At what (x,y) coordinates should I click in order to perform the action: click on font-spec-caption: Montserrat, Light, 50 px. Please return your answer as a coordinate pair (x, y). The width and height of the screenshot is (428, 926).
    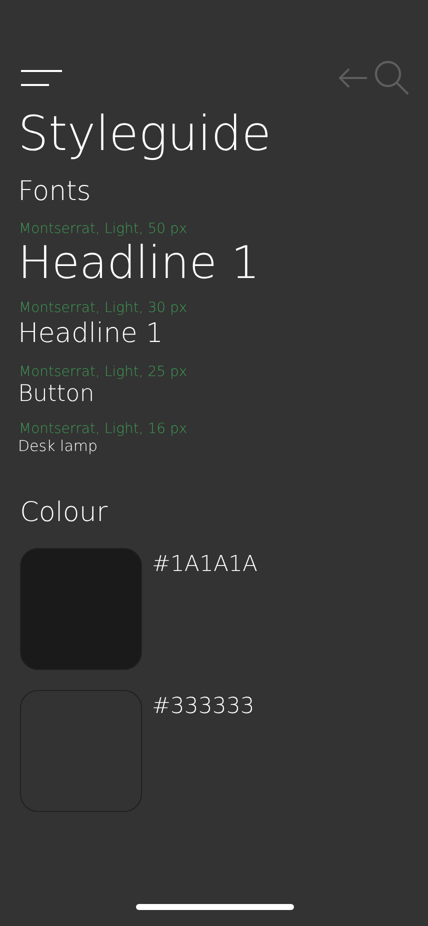
    Looking at the image, I should click on (103, 228).